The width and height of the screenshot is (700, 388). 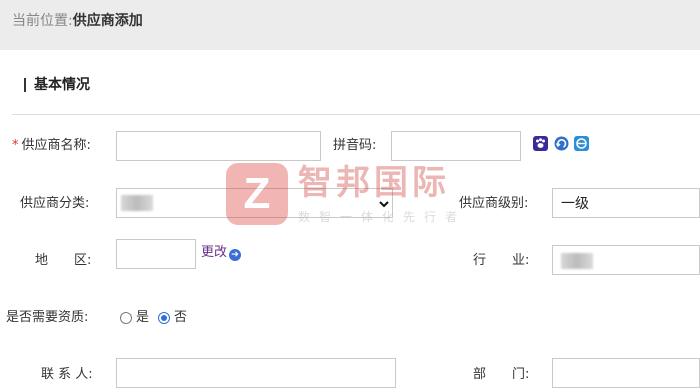 What do you see at coordinates (626, 373) in the screenshot?
I see `department-input` at bounding box center [626, 373].